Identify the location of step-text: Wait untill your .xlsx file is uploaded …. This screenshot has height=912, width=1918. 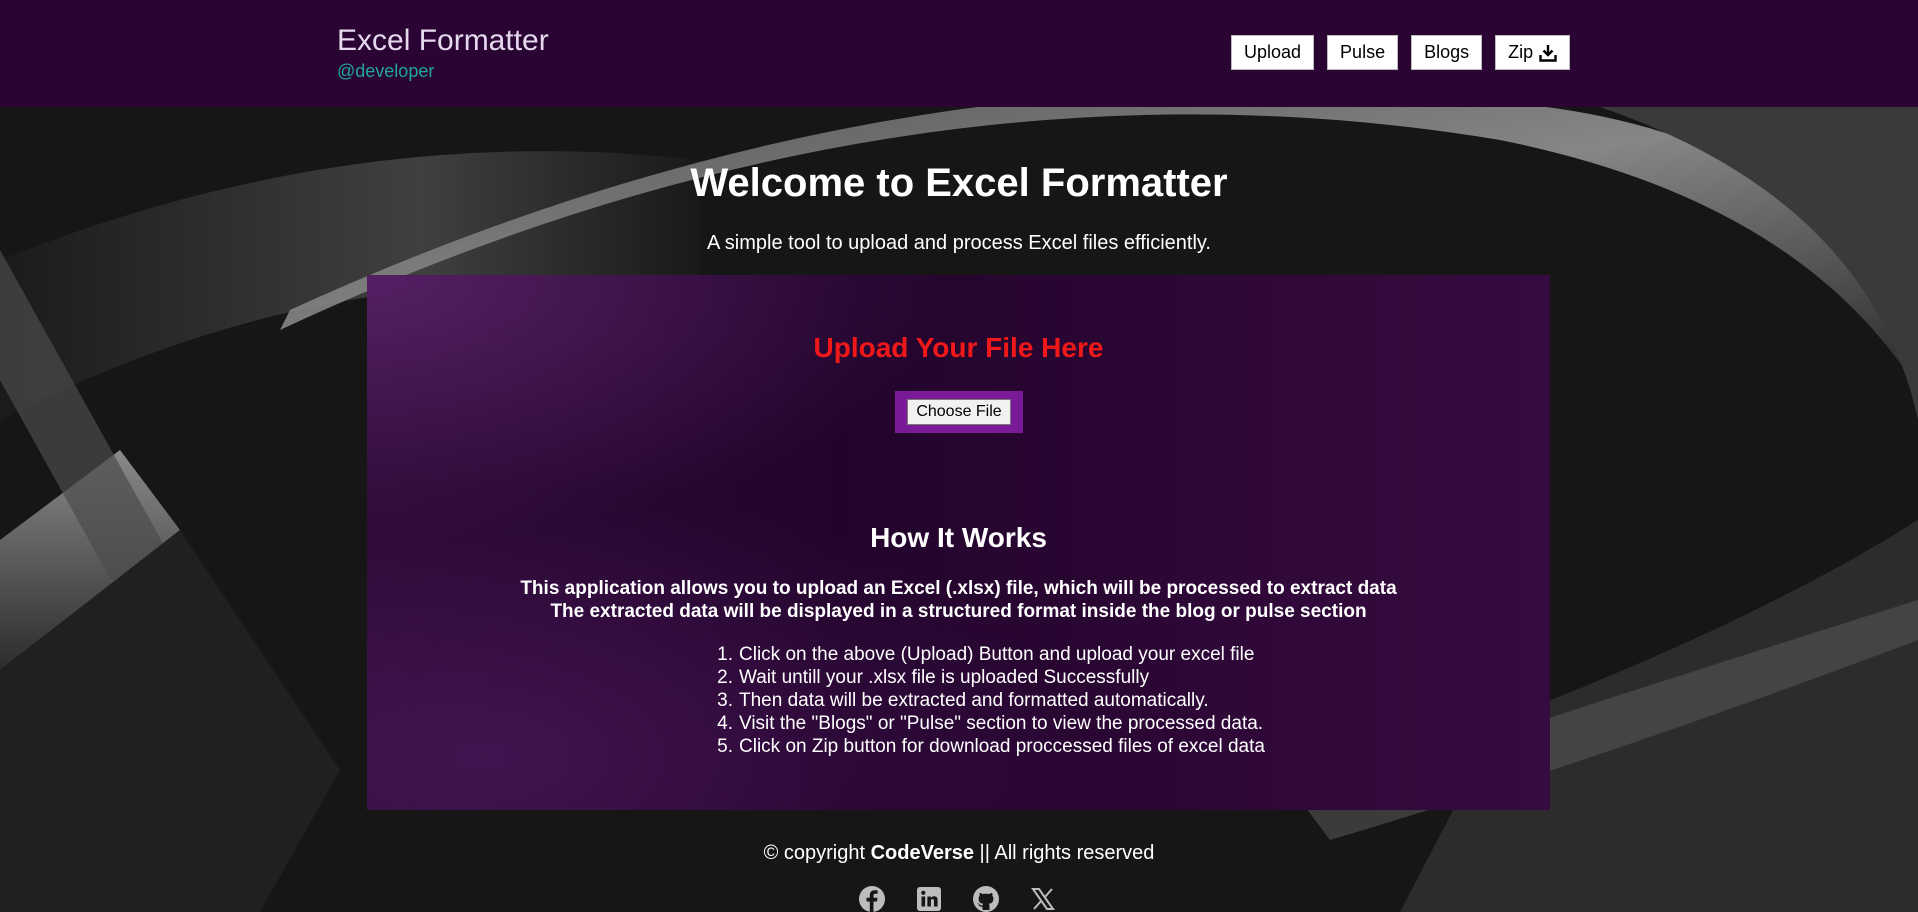
(944, 677).